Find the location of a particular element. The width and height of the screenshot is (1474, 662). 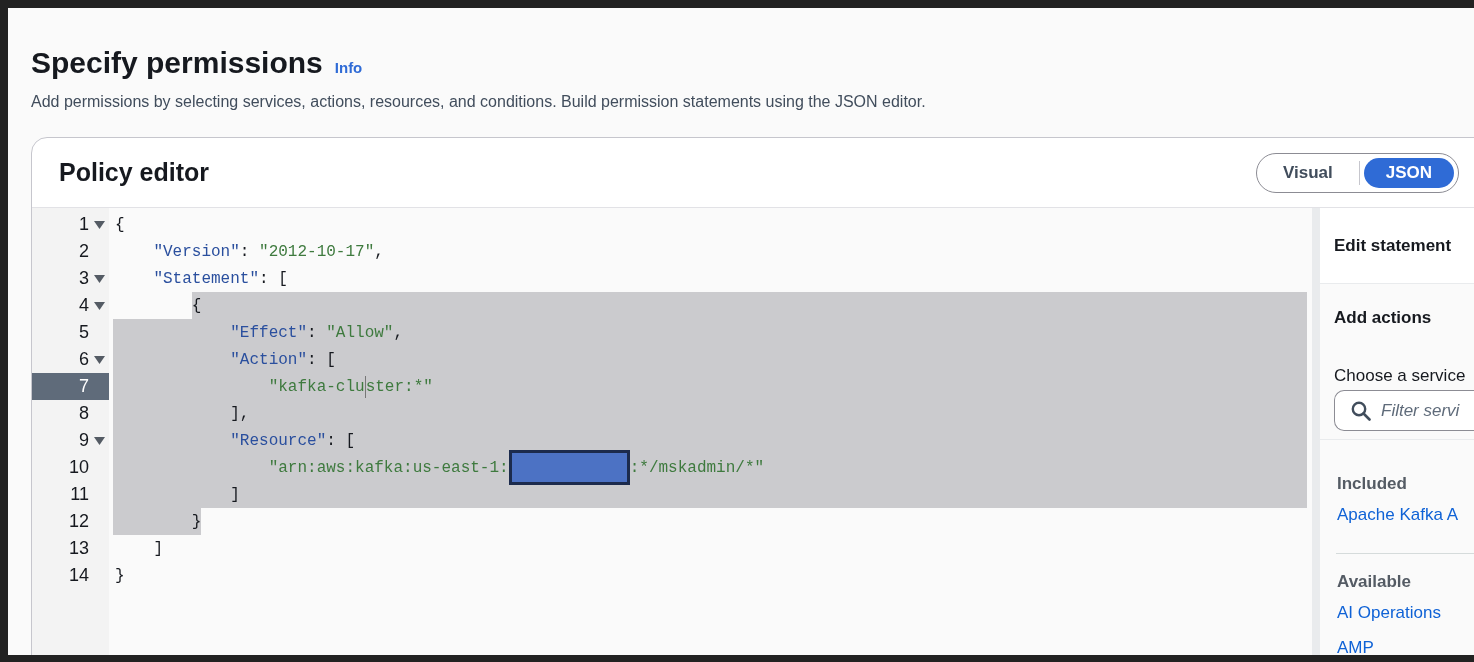

line-number: 8 is located at coordinates (83, 413).